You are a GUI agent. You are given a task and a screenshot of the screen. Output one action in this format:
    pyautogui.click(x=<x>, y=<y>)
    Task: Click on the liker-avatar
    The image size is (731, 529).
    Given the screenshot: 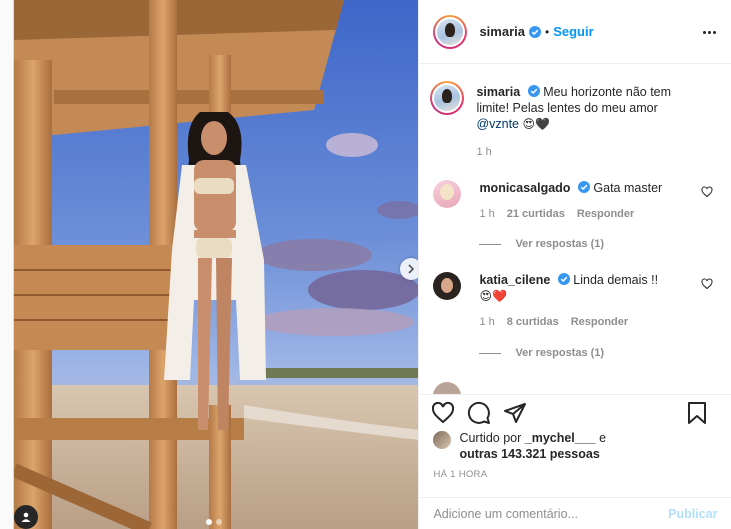 What is the action you would take?
    pyautogui.click(x=442, y=440)
    